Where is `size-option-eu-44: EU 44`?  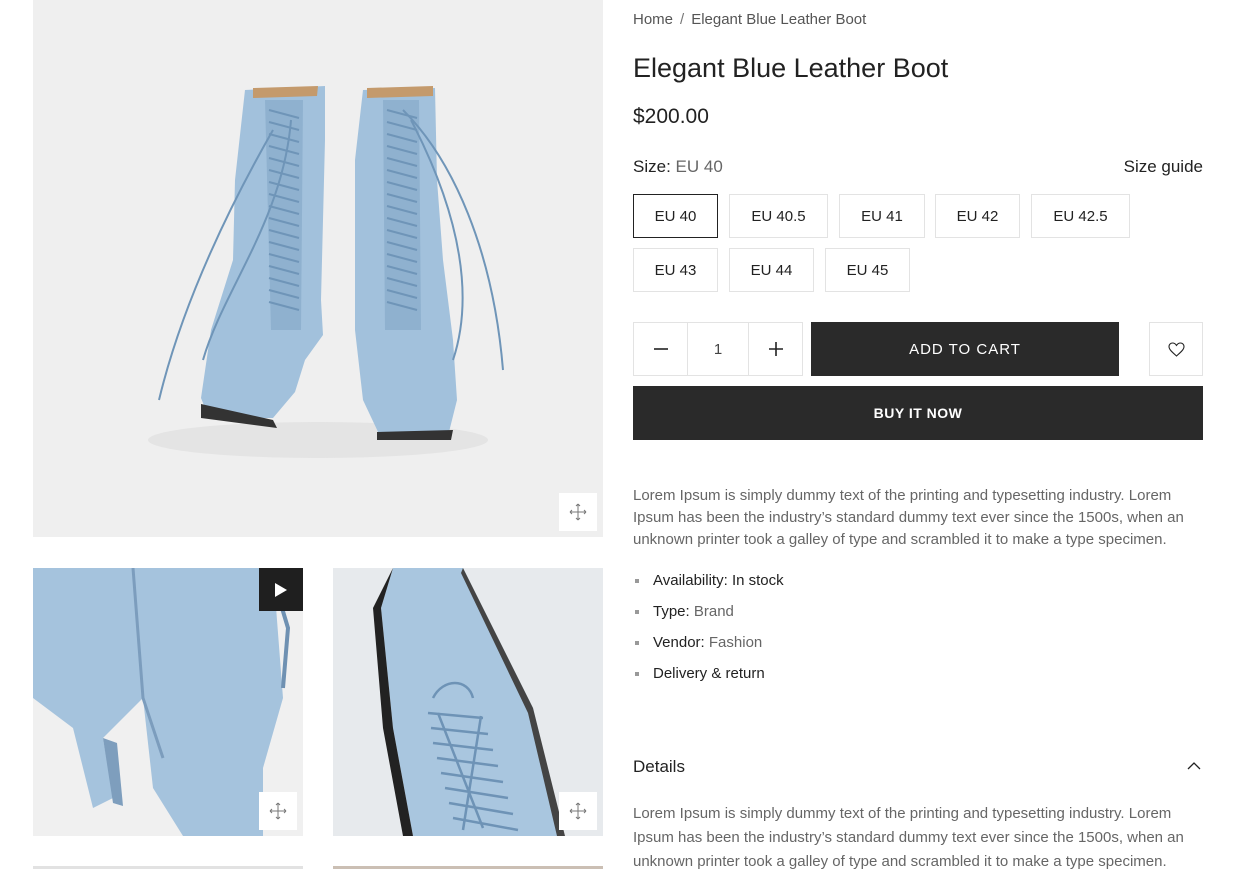
size-option-eu-44: EU 44 is located at coordinates (771, 270).